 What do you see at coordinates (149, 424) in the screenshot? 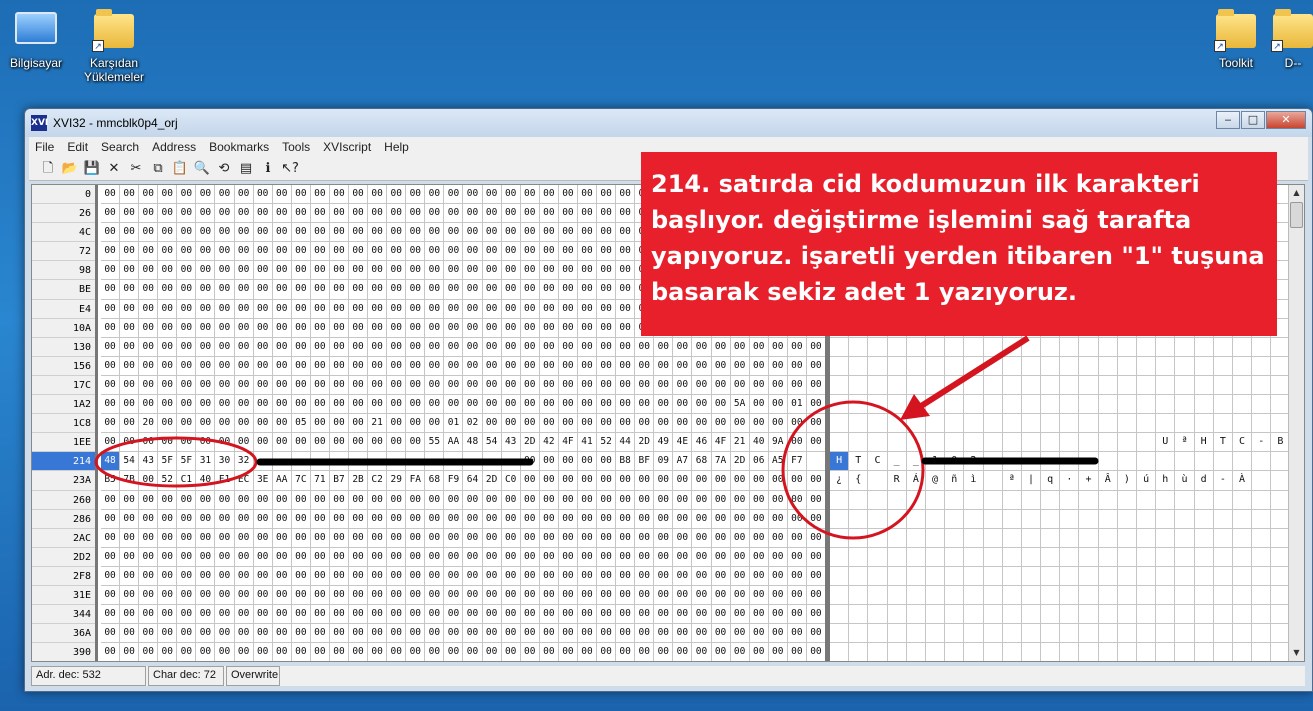
I see `hex-cell: 20` at bounding box center [149, 424].